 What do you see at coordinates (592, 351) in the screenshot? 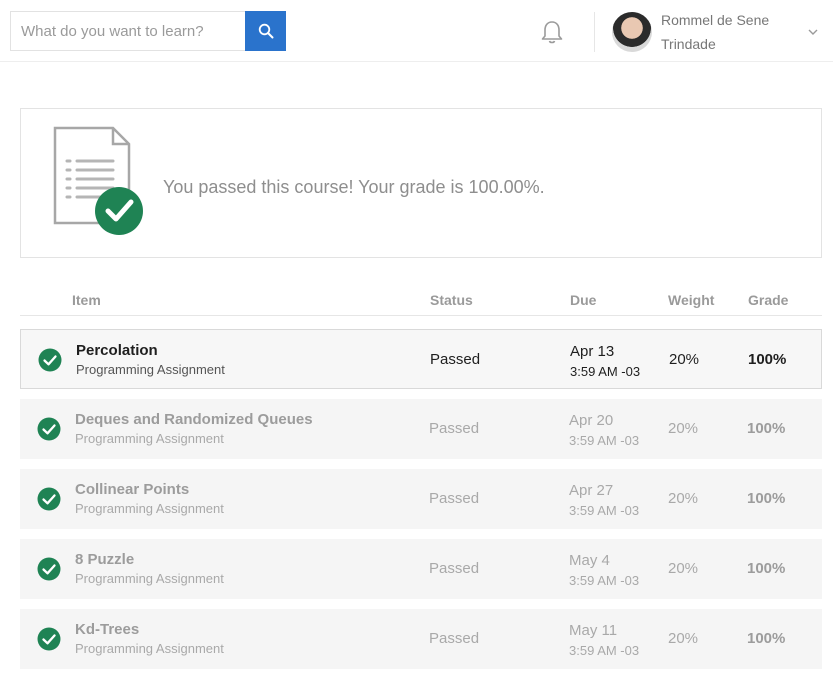
I see `due-date: Apr 13` at bounding box center [592, 351].